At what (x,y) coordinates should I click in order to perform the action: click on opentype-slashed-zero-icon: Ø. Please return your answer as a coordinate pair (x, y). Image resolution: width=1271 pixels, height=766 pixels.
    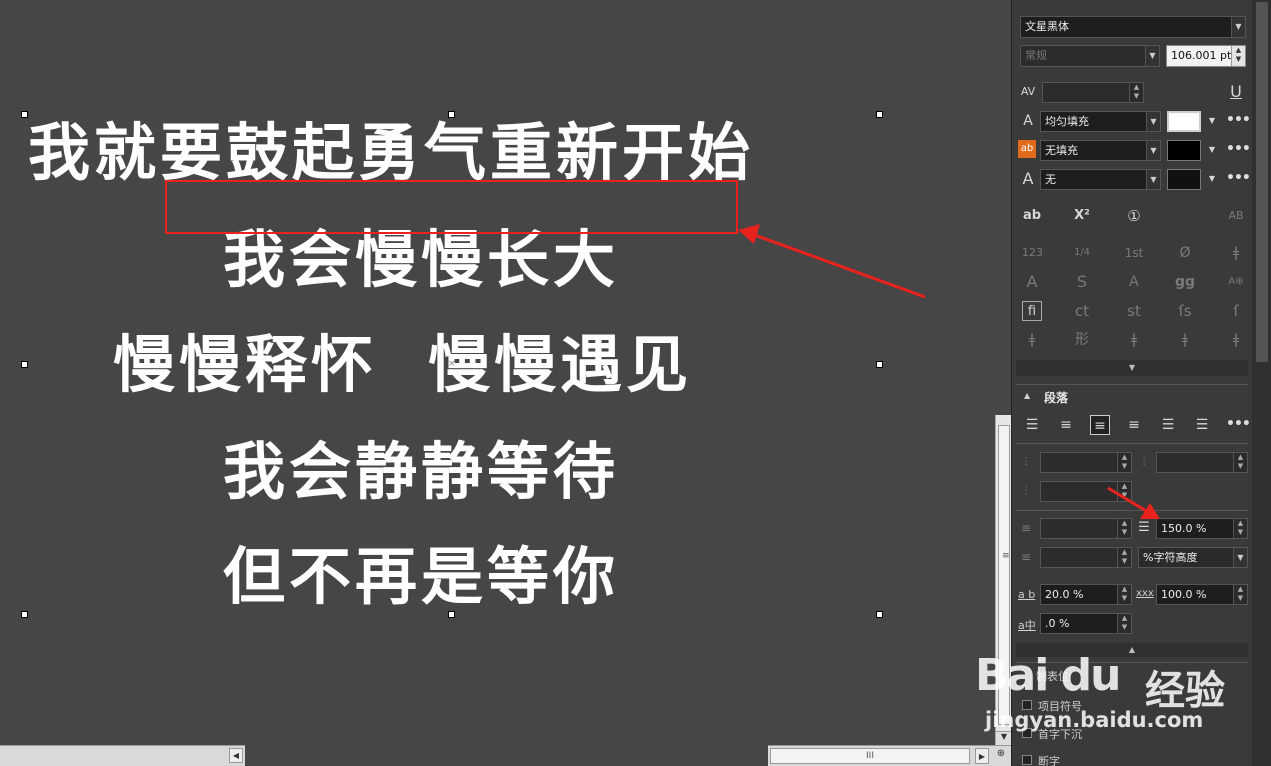
    Looking at the image, I should click on (1185, 253).